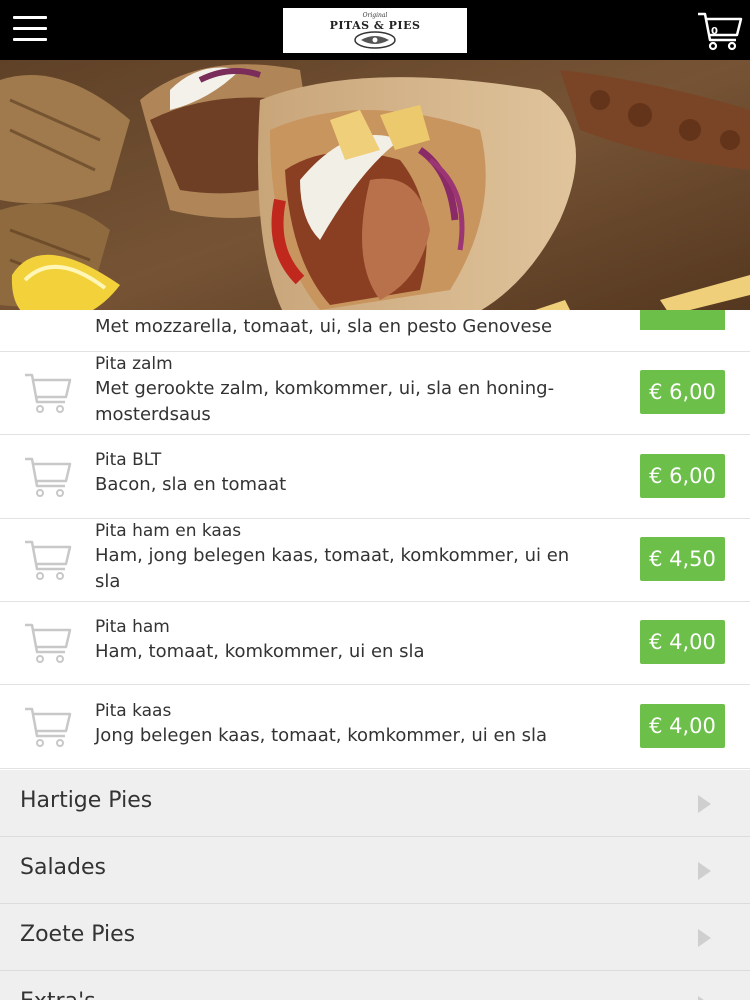  Describe the element at coordinates (134, 364) in the screenshot. I see `item-name: Pita zalm` at that location.